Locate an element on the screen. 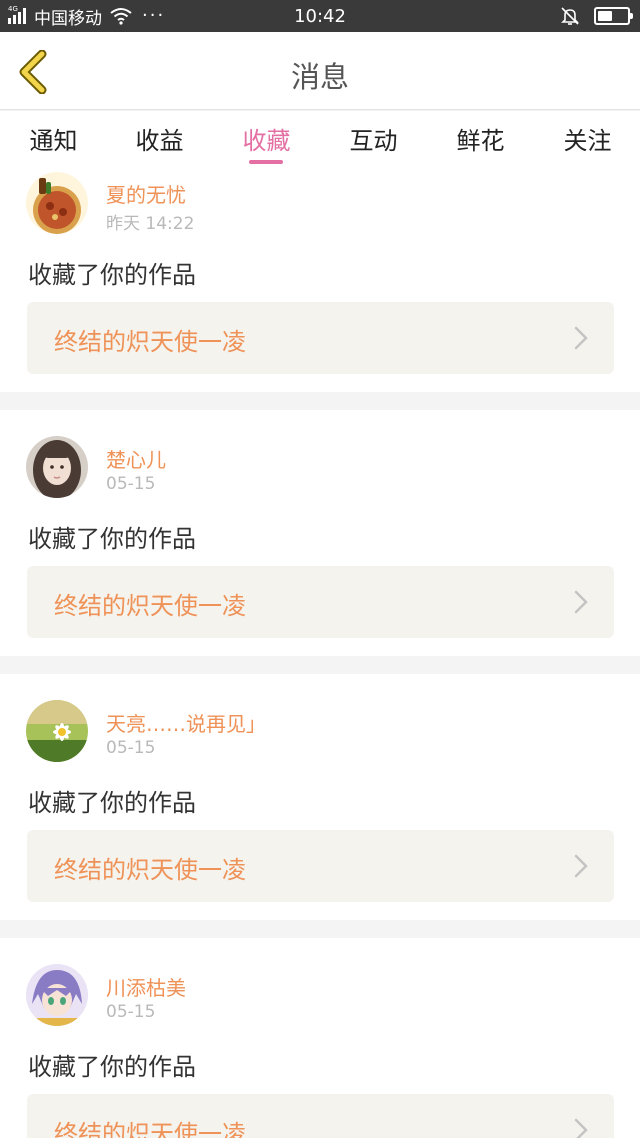  tab-flowers: 鲜花 is located at coordinates (480, 138).